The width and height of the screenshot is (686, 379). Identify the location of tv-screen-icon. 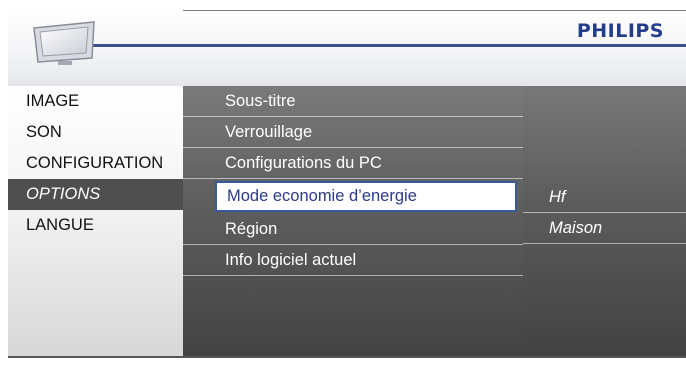
(64, 43).